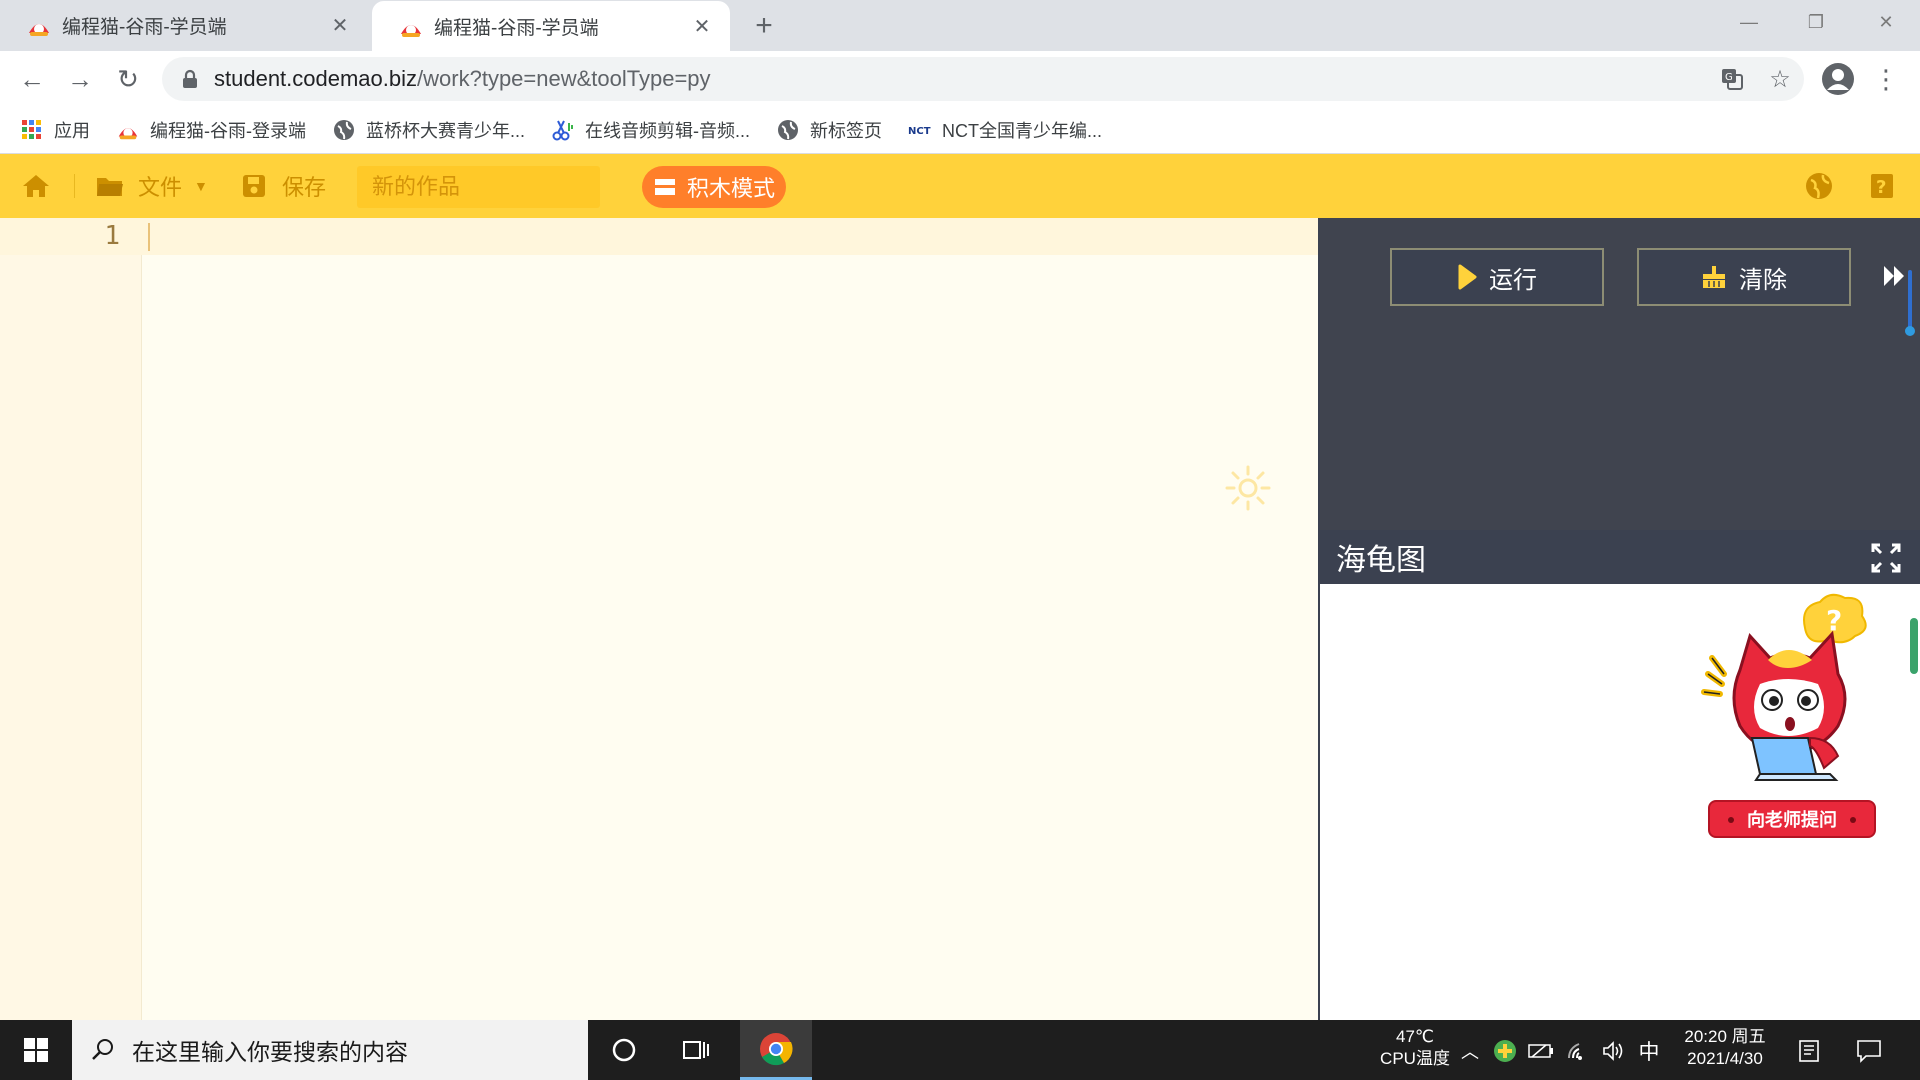 Image resolution: width=1920 pixels, height=1080 pixels. Describe the element at coordinates (1467, 277) in the screenshot. I see `play-icon` at that location.